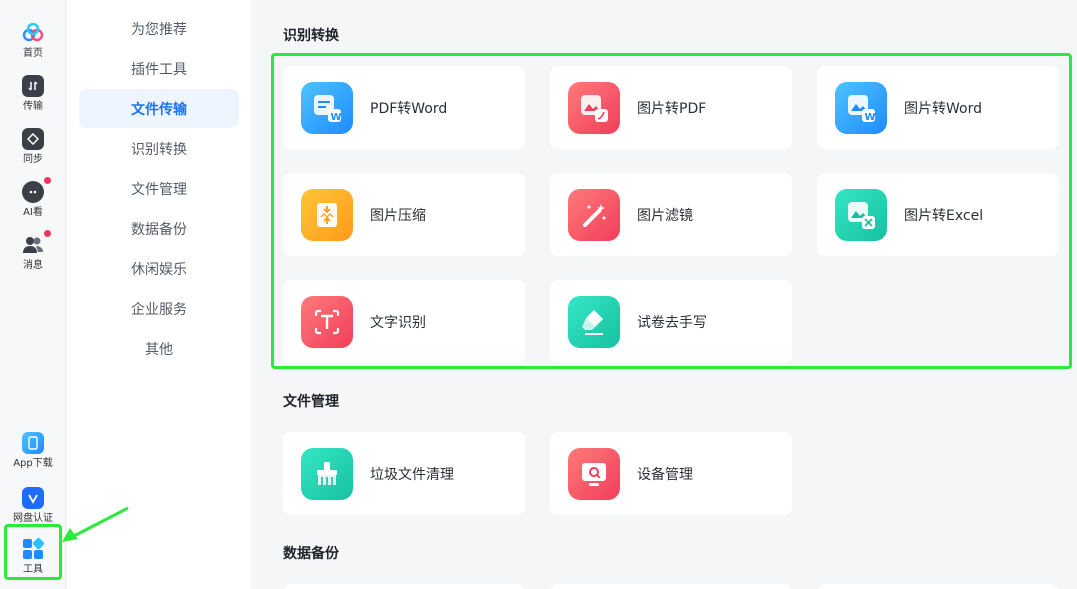 This screenshot has width=1077, height=589. I want to click on image-to-word-icon: W, so click(861, 107).